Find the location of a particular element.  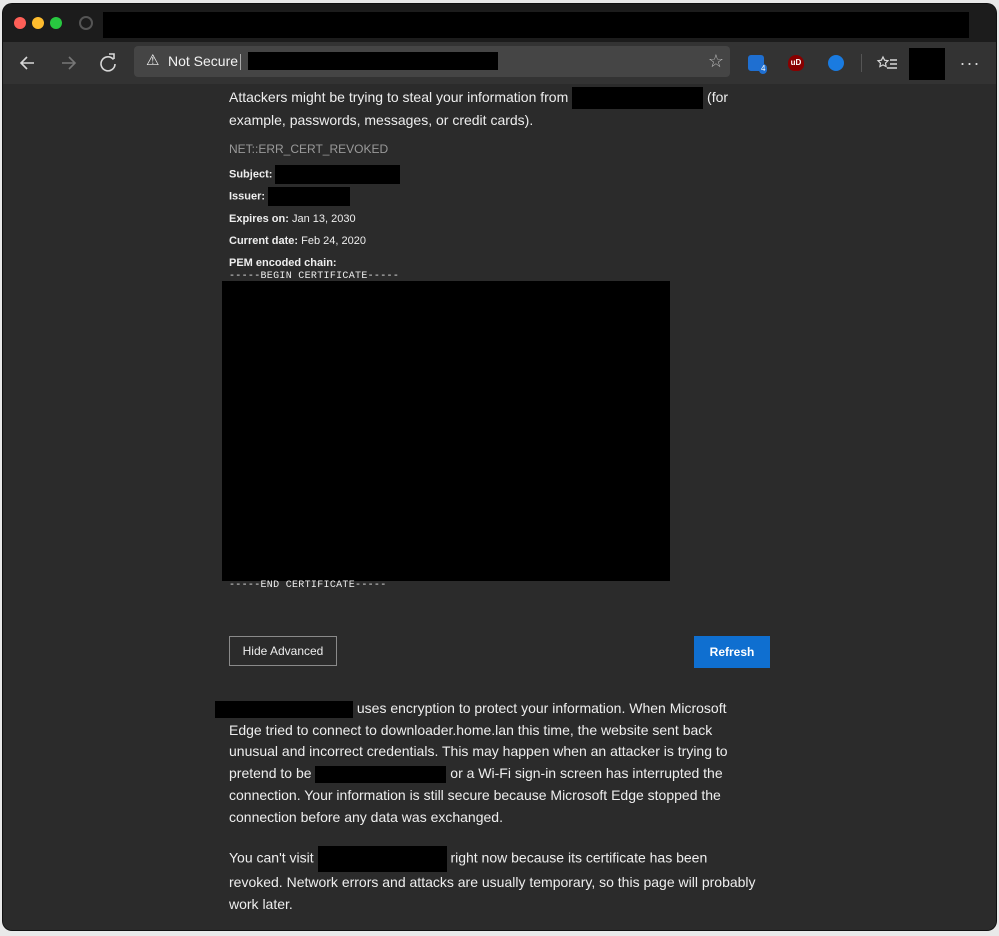

forward-arrow-icon is located at coordinates (68, 63).